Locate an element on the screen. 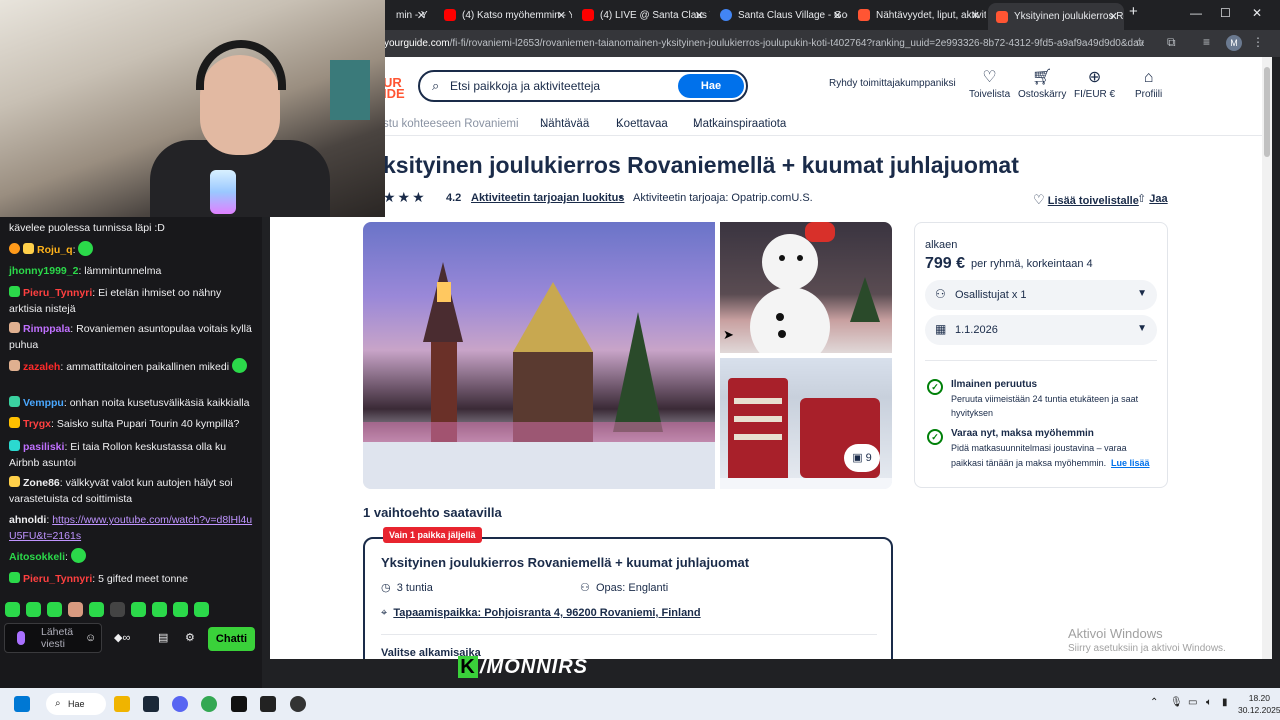 This screenshot has width=1280, height=720. search-input: Etsi paikkoja ja aktiviteetteja is located at coordinates (525, 86).